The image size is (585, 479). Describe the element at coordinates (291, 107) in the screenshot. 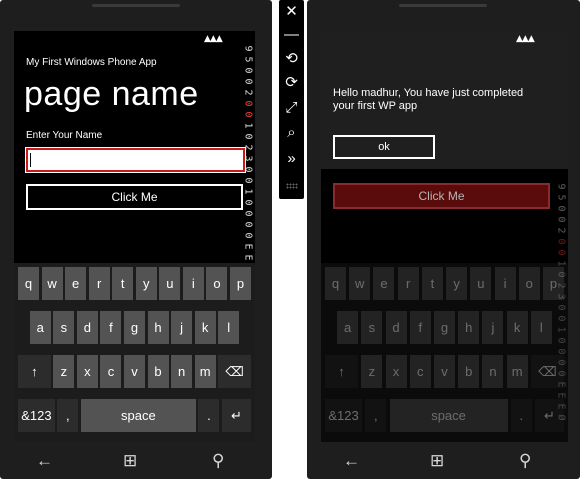

I see `fit-to-screen-icon: ⤢` at that location.